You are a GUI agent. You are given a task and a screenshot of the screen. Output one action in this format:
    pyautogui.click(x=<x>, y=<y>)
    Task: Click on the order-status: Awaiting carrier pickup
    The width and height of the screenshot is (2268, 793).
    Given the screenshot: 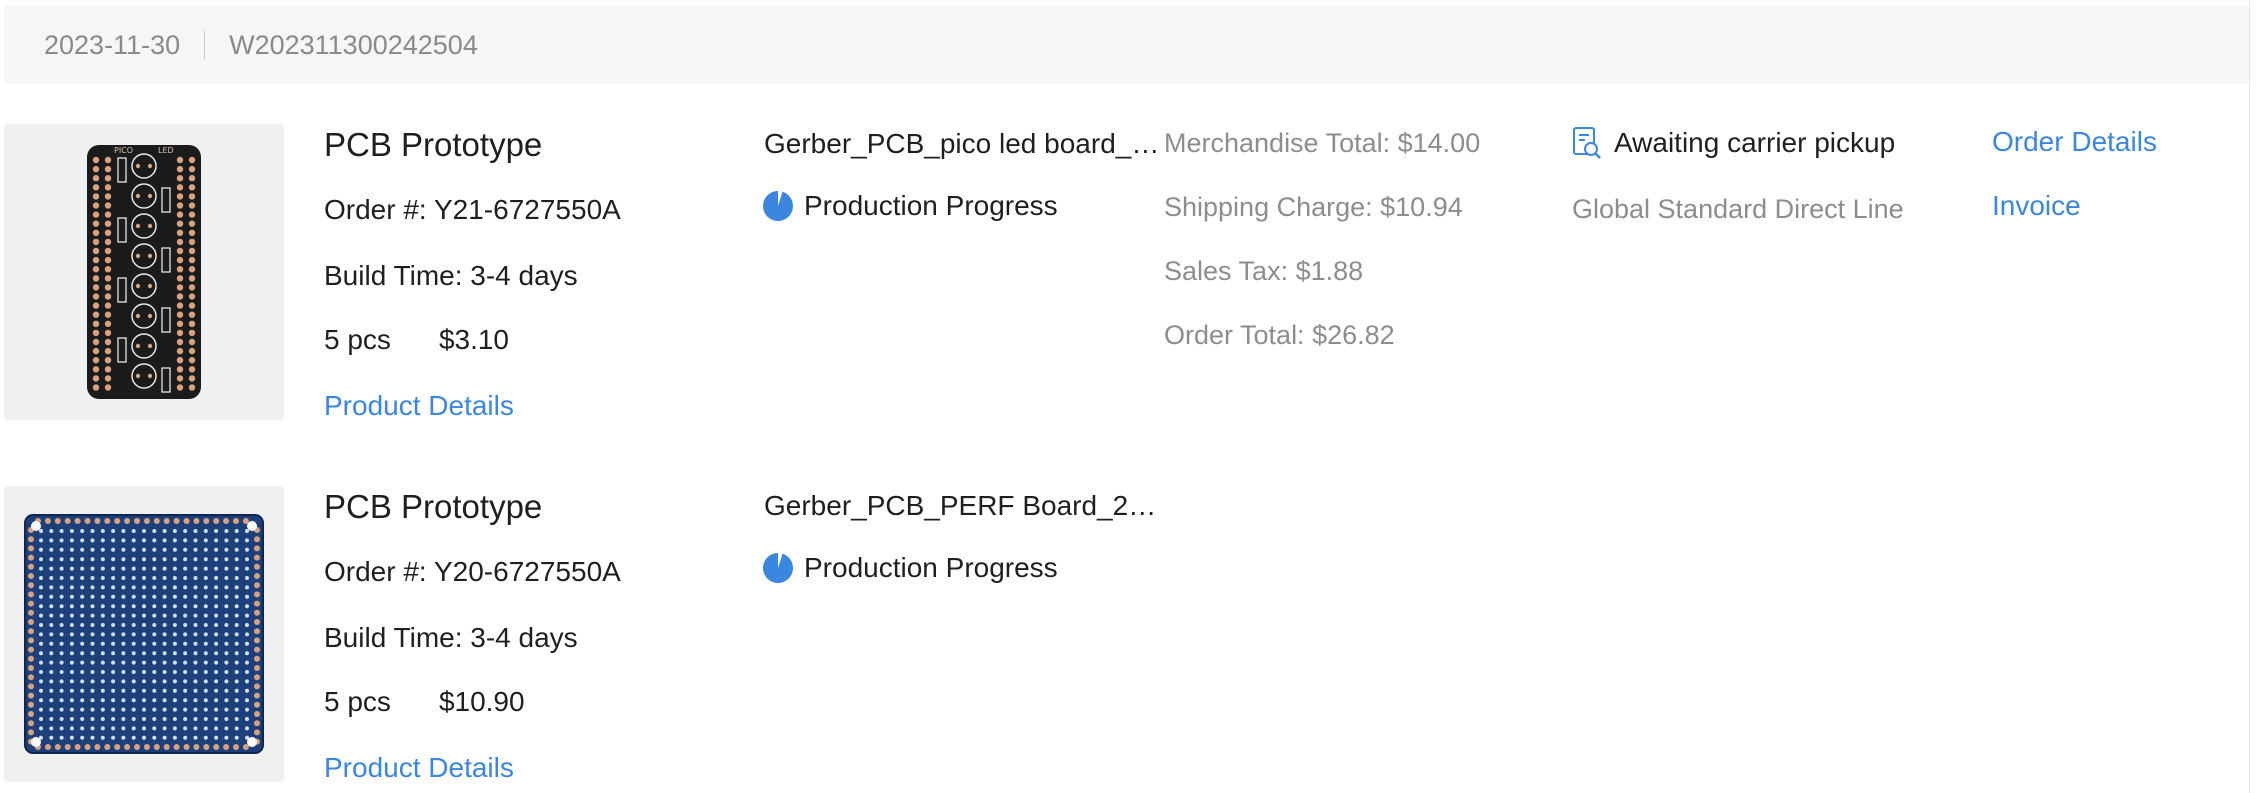 What is the action you would take?
    pyautogui.click(x=1733, y=143)
    